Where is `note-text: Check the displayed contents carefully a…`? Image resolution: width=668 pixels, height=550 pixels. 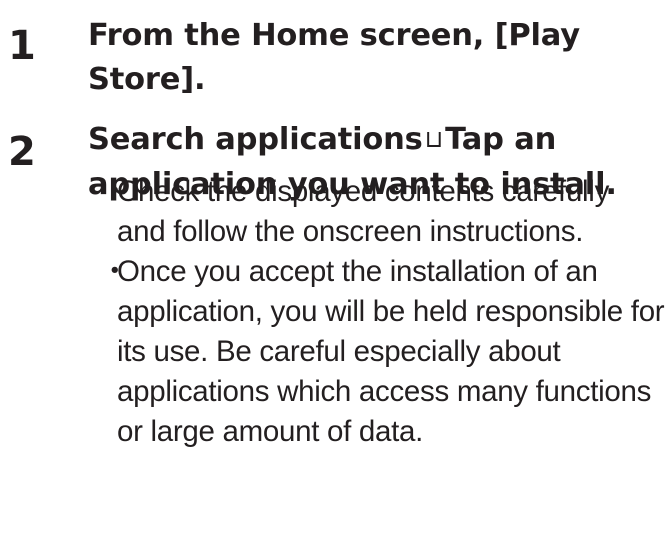 note-text: Check the displayed contents carefully a… is located at coordinates (363, 211).